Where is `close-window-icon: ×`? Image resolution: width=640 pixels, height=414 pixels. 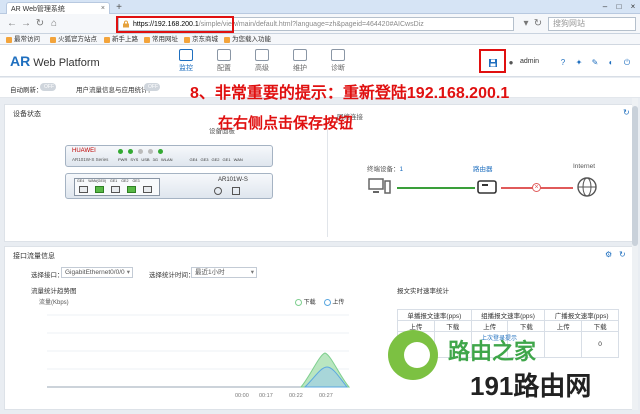
close-window-icon: × is located at coordinates (633, 7).